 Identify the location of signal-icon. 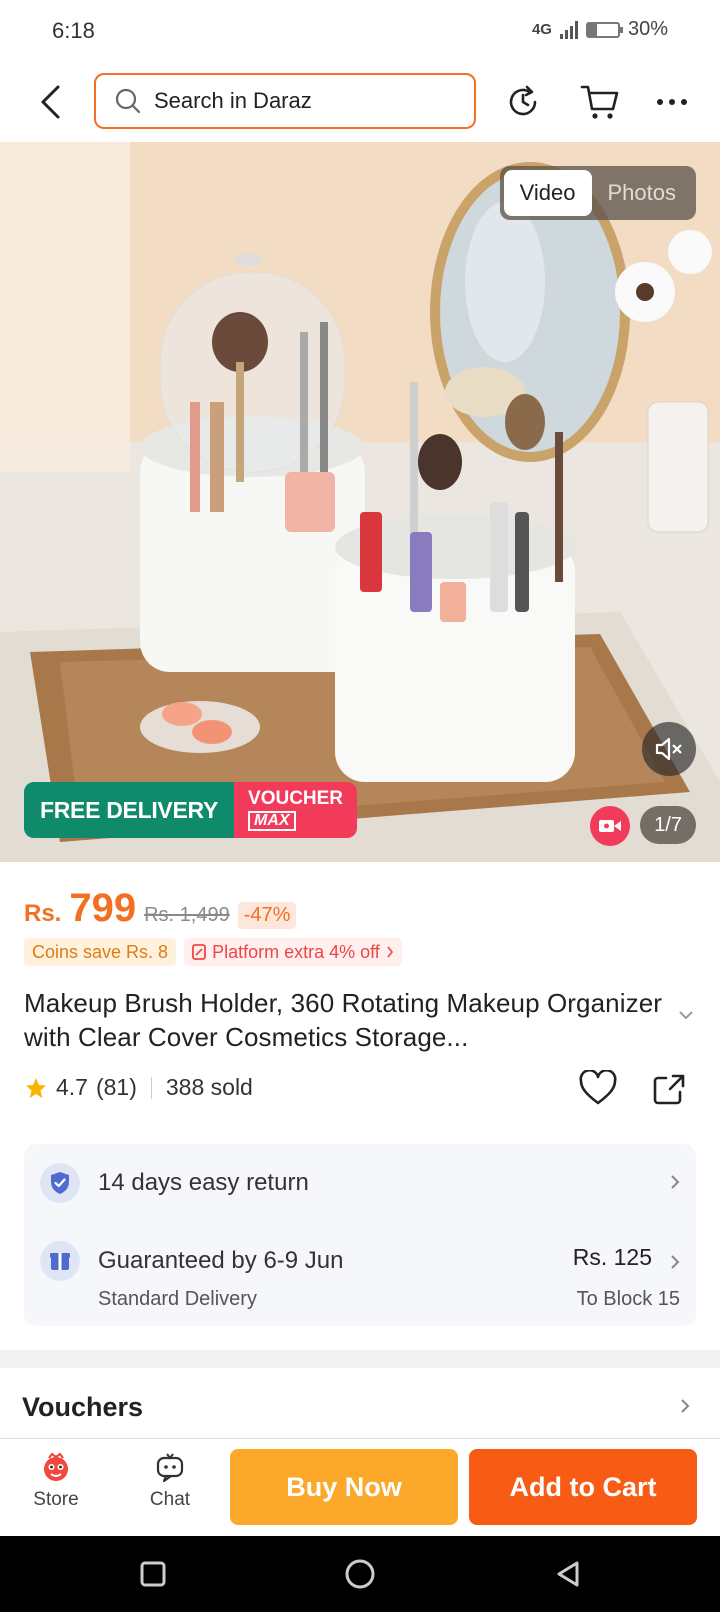
(568, 29).